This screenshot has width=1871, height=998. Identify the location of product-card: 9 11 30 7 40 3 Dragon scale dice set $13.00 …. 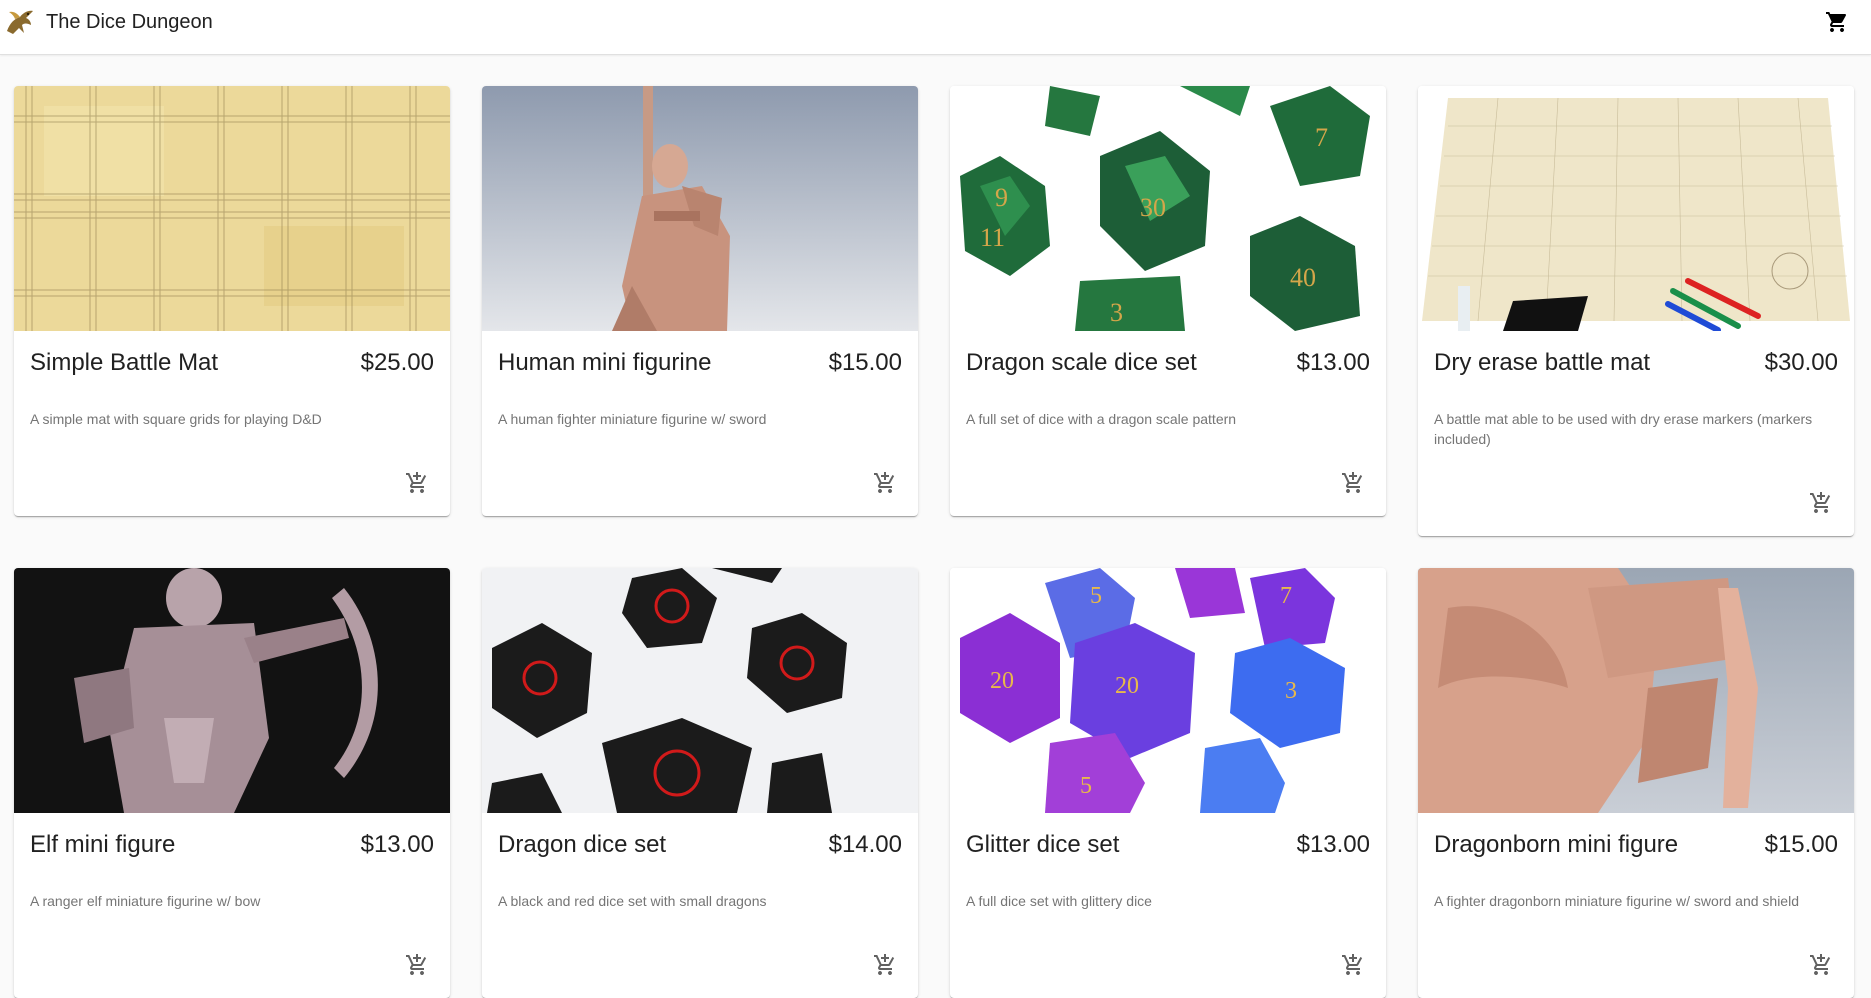
(1168, 301).